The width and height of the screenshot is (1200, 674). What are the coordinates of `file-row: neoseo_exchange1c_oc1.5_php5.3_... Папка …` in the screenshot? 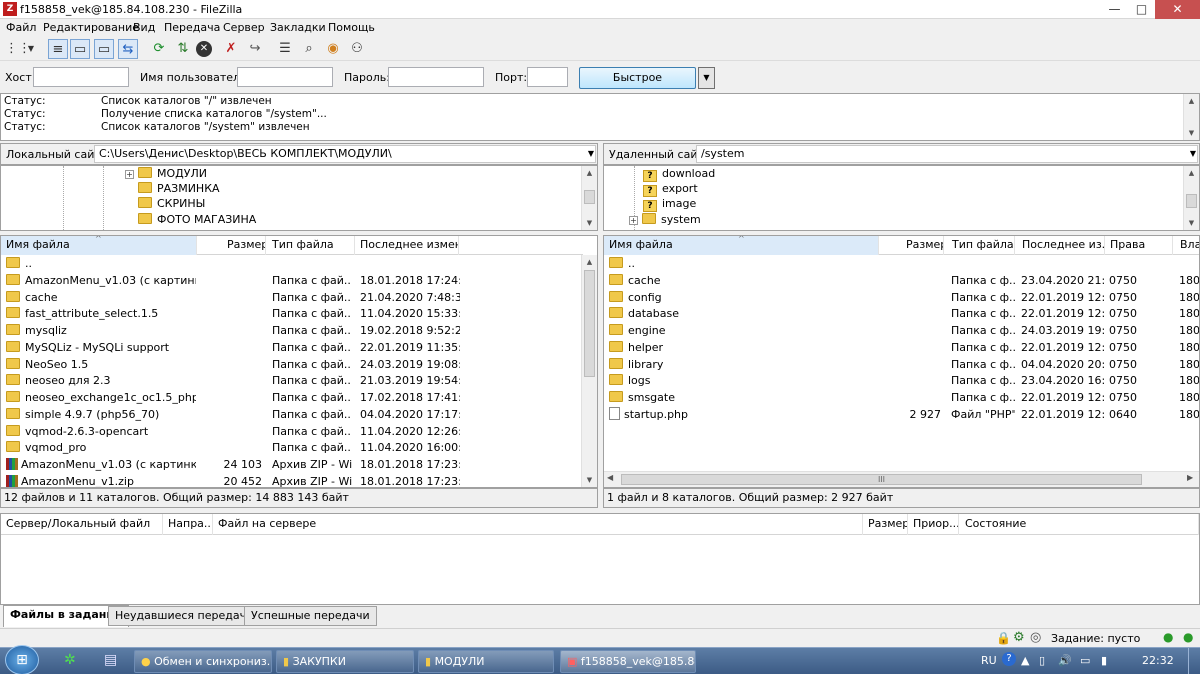 It's located at (292, 398).